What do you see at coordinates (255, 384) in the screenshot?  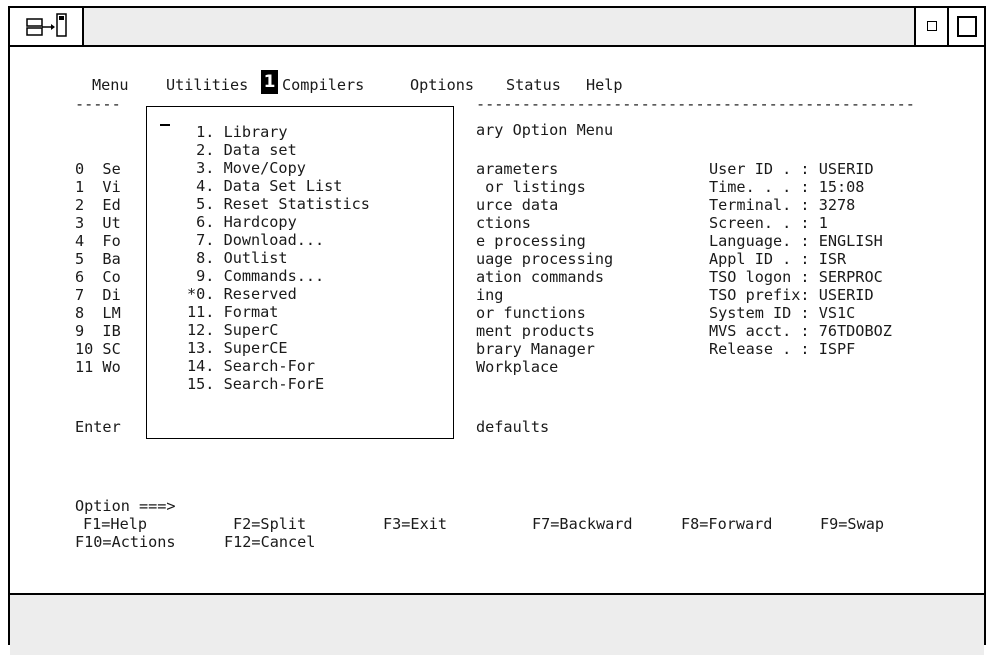 I see `pulldown-item: 15. Search-ForE` at bounding box center [255, 384].